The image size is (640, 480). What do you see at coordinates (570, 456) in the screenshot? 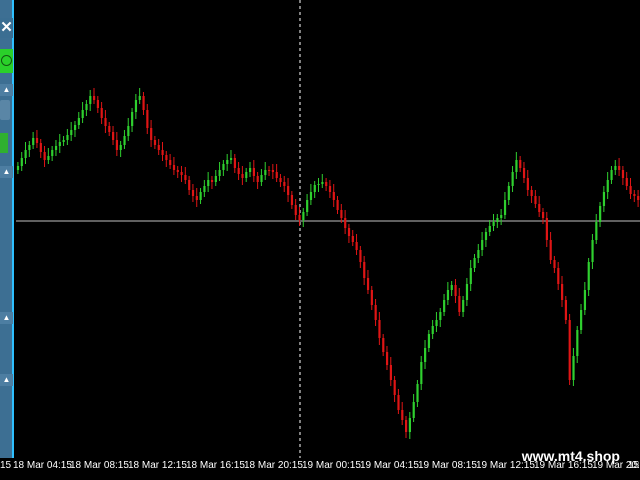
I see `watermark-text: www.mt4.shop` at bounding box center [570, 456].